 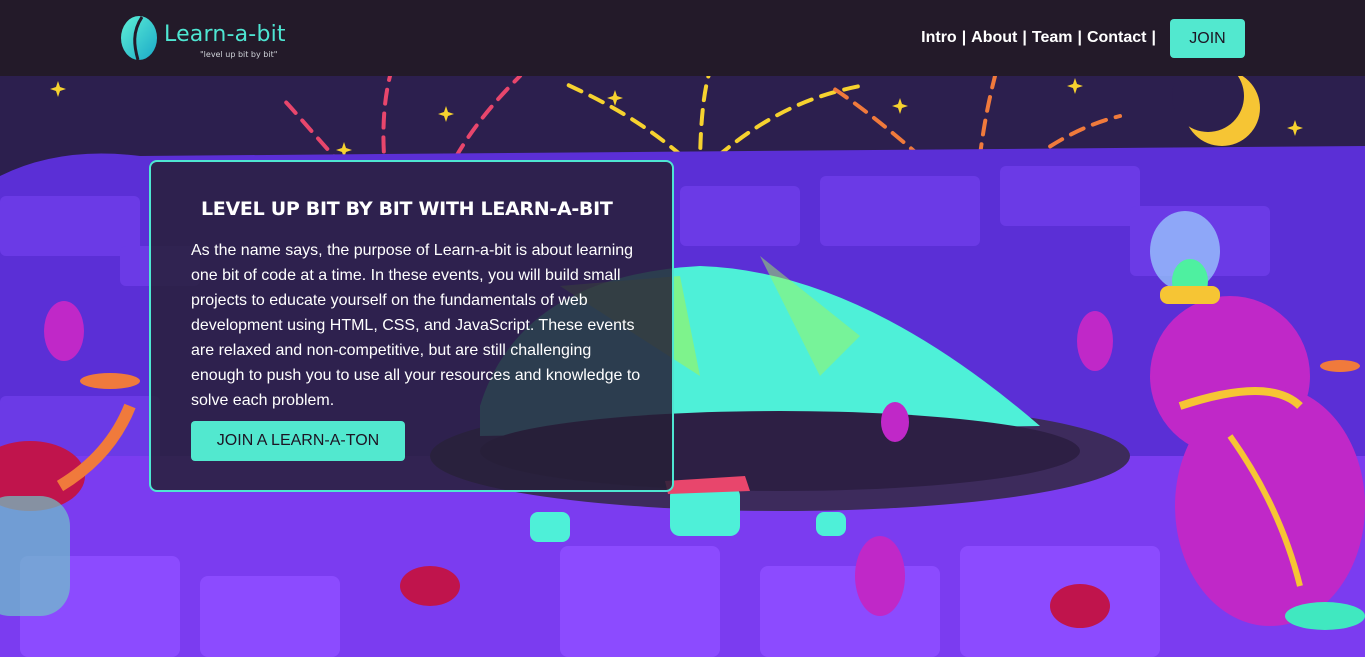 What do you see at coordinates (994, 38) in the screenshot?
I see `nav-link-about: About` at bounding box center [994, 38].